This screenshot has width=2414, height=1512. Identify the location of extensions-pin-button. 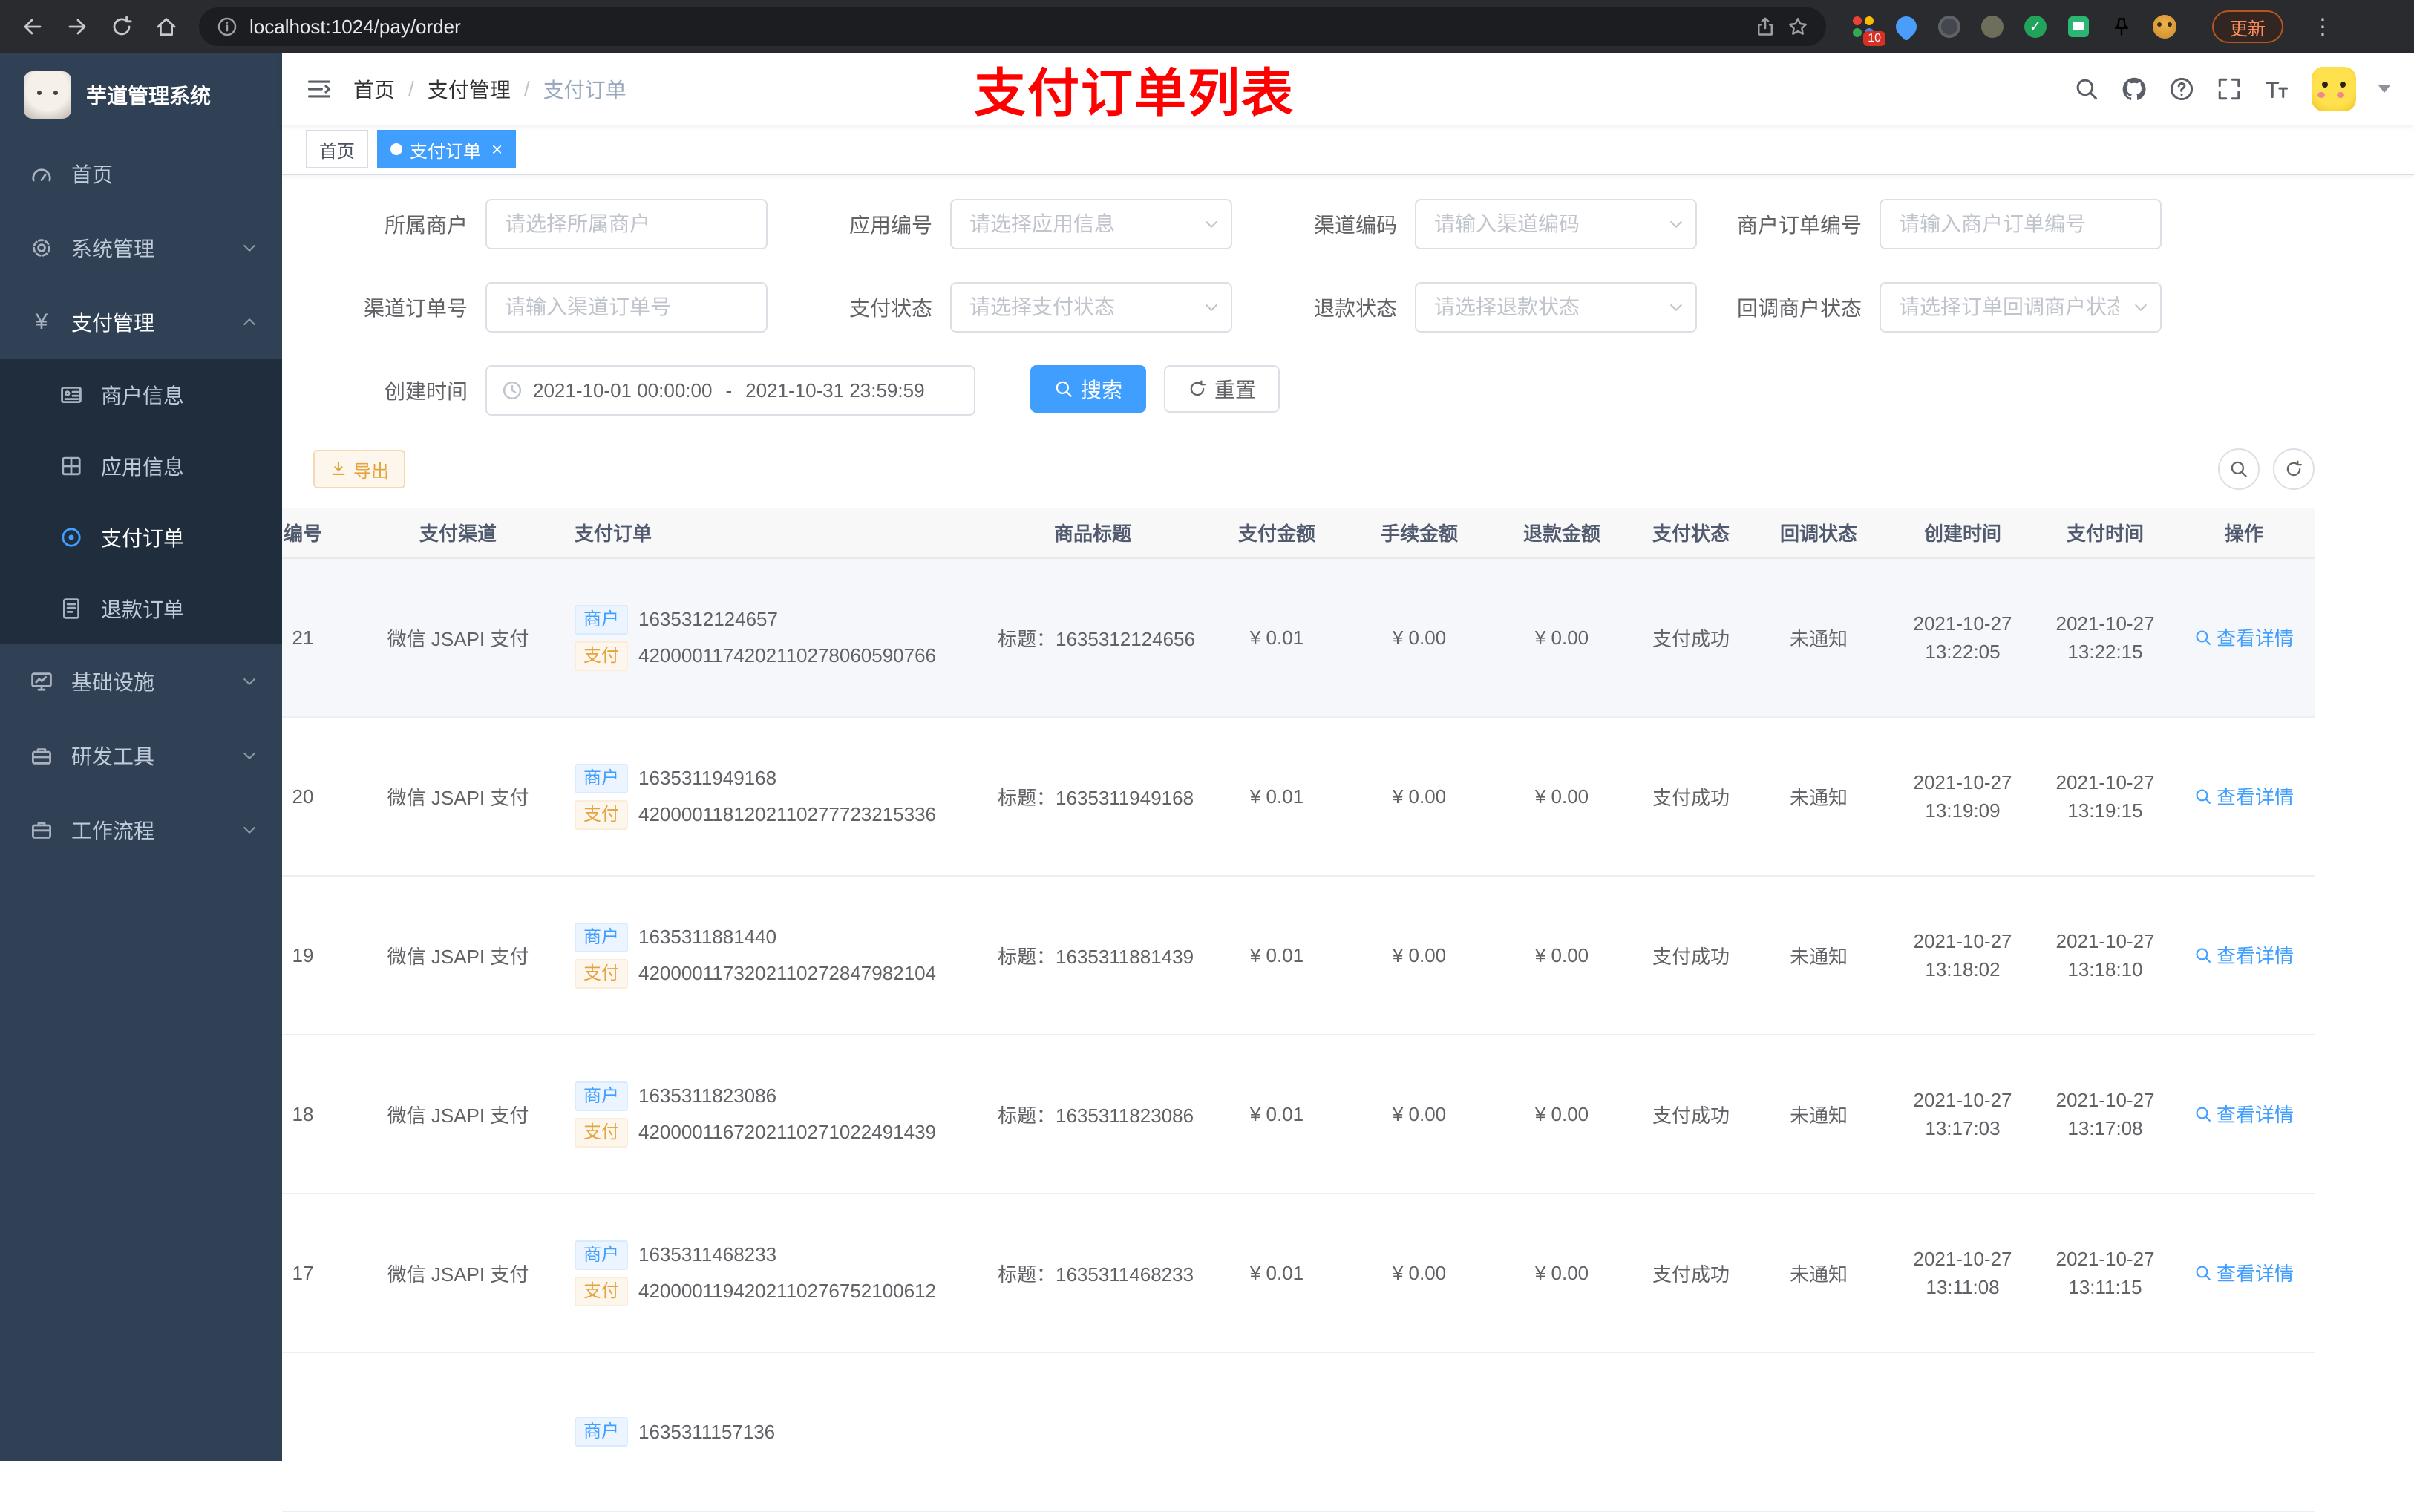
(2121, 27).